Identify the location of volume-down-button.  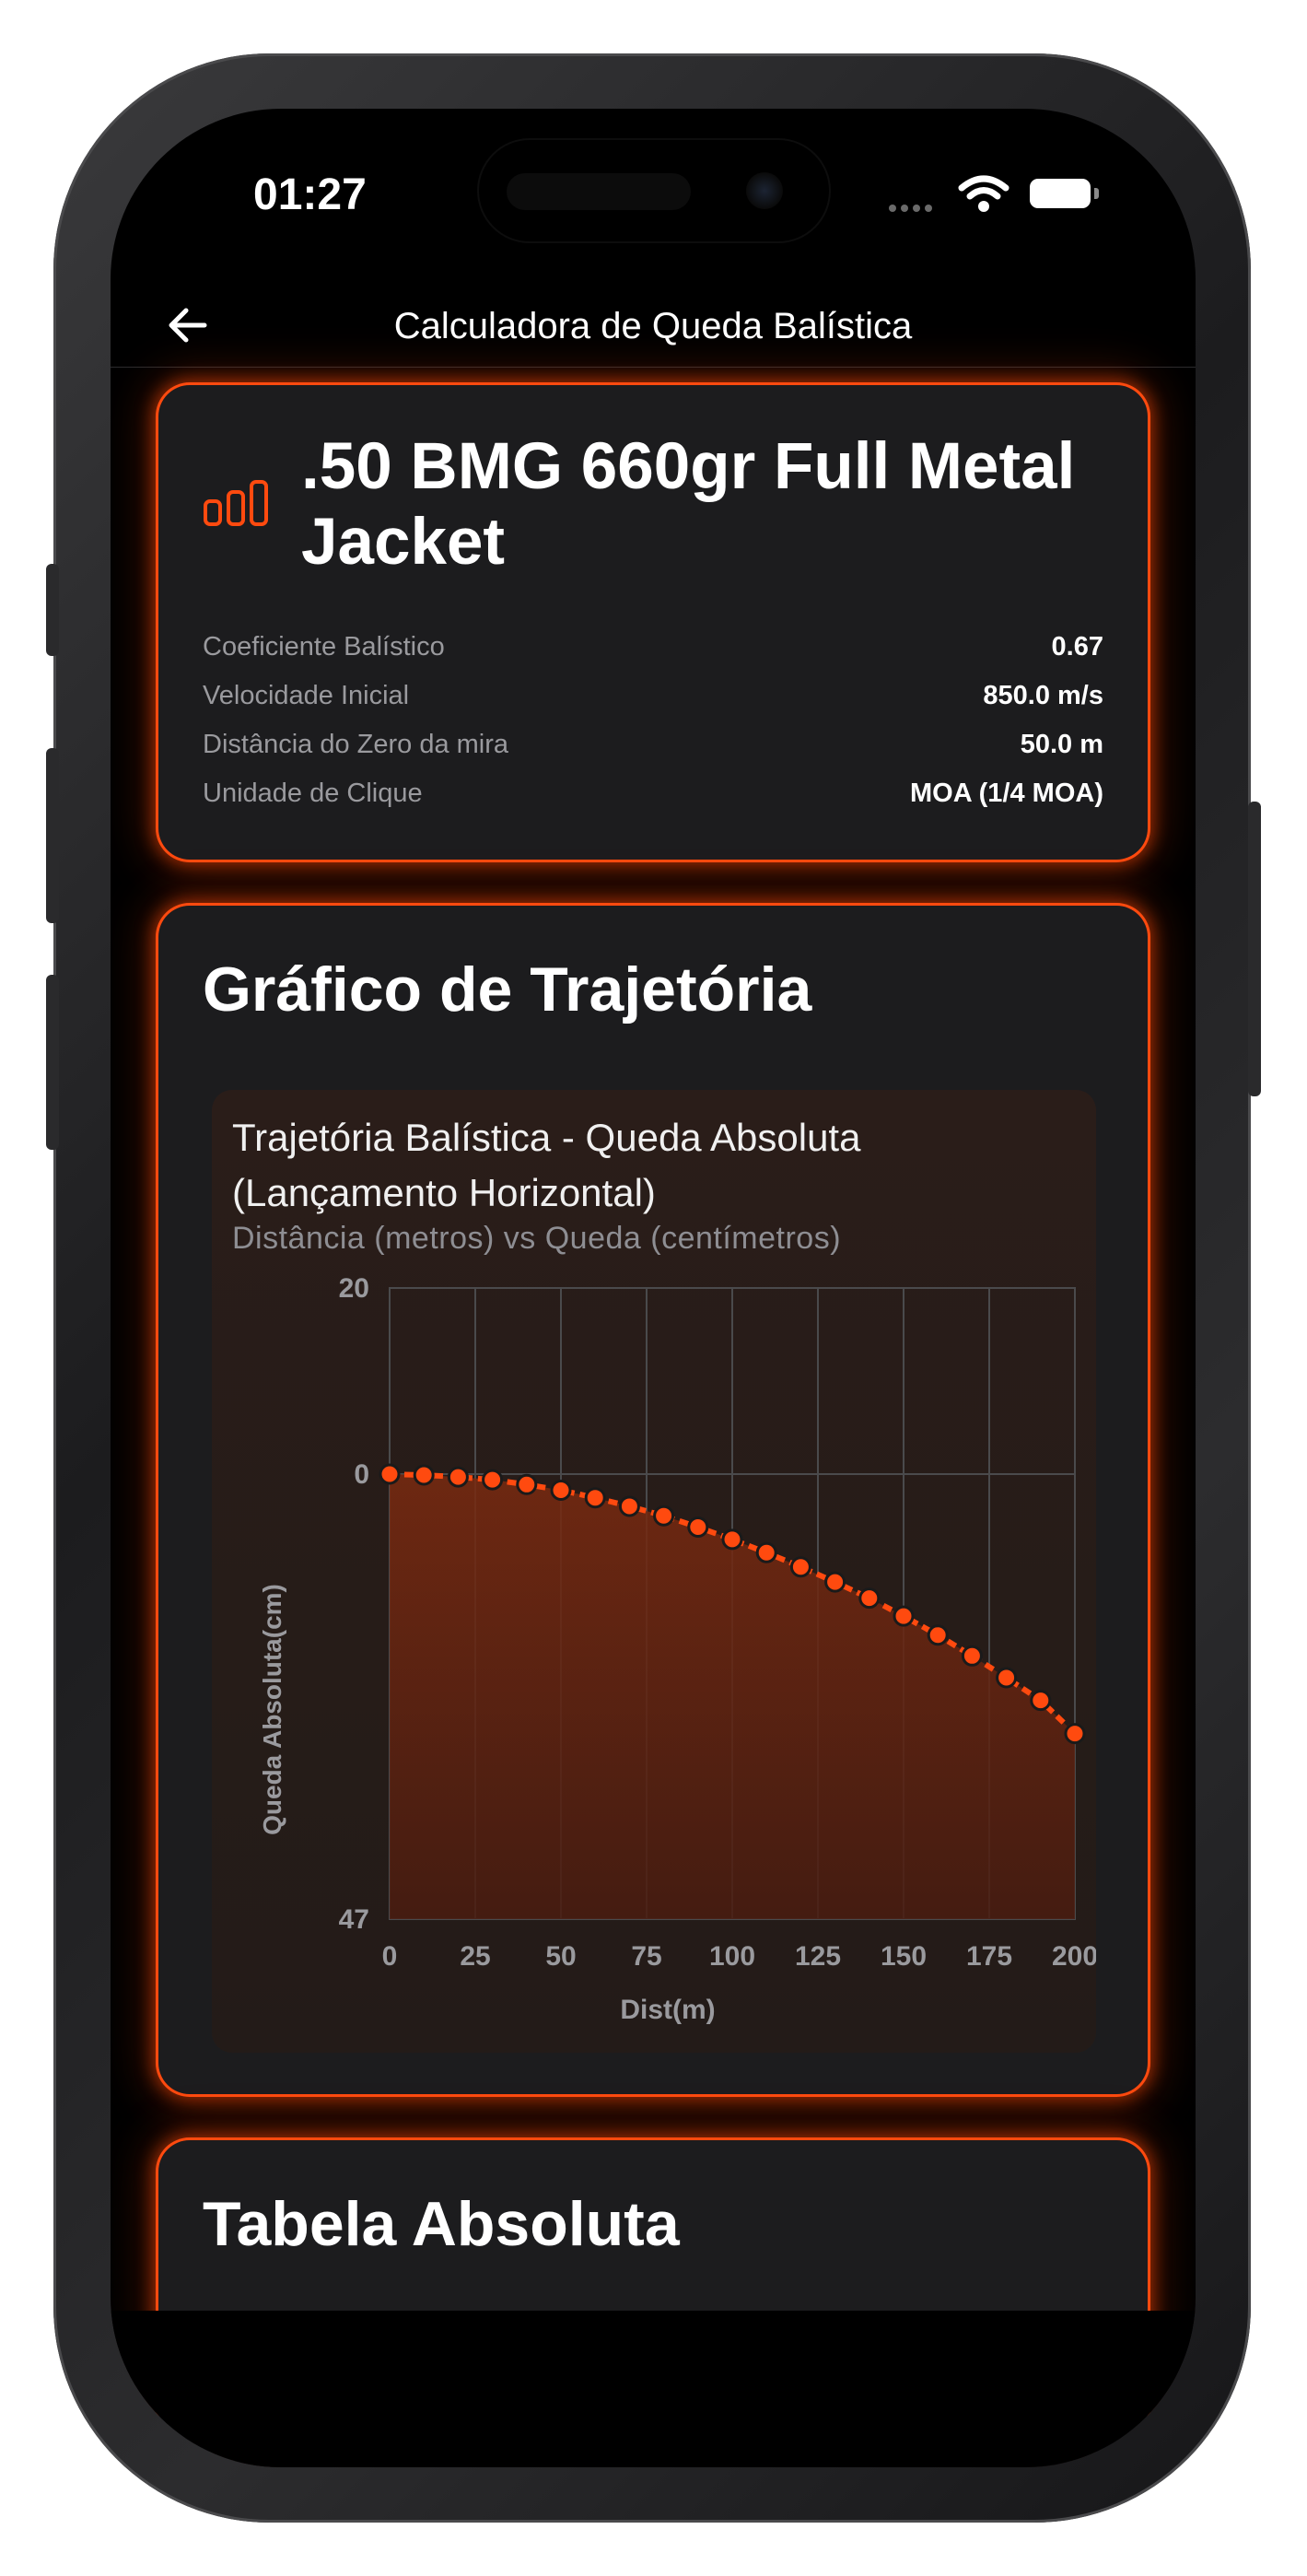
(53, 1062).